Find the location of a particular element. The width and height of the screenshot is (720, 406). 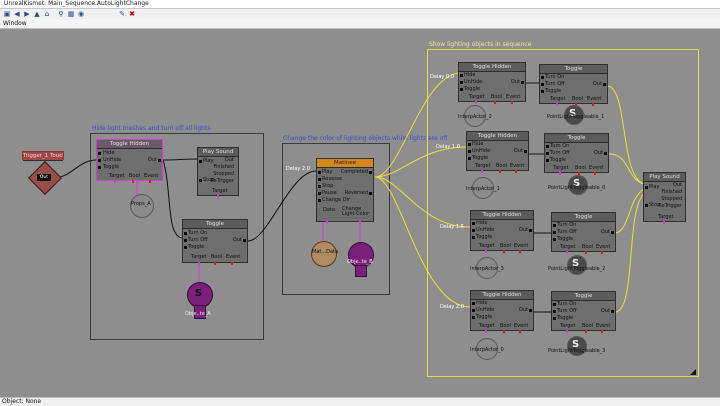

open-icon: ▣ is located at coordinates (7, 14).